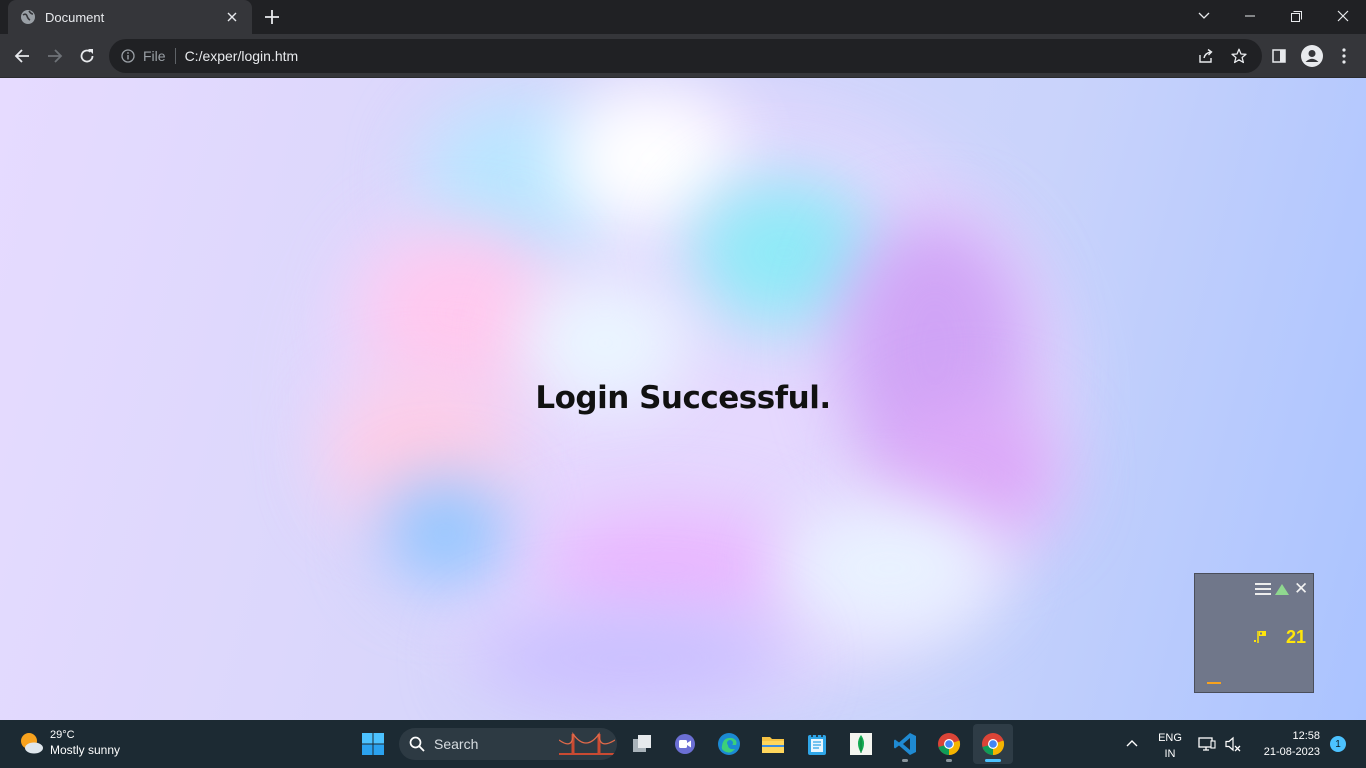 Image resolution: width=1366 pixels, height=768 pixels. What do you see at coordinates (1260, 637) in the screenshot?
I see `flag-icon` at bounding box center [1260, 637].